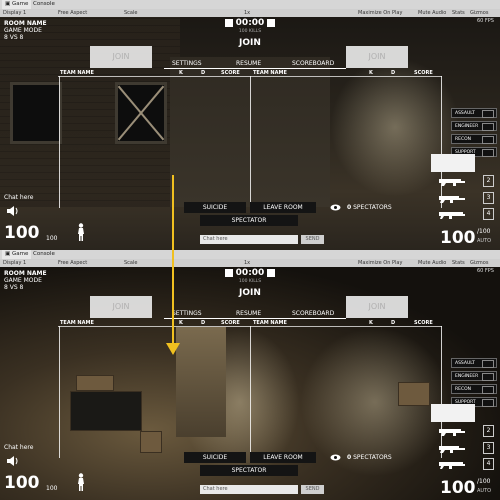 This screenshot has height=500, width=500. I want to click on spectators-count: 0 SPECTATORS, so click(369, 207).